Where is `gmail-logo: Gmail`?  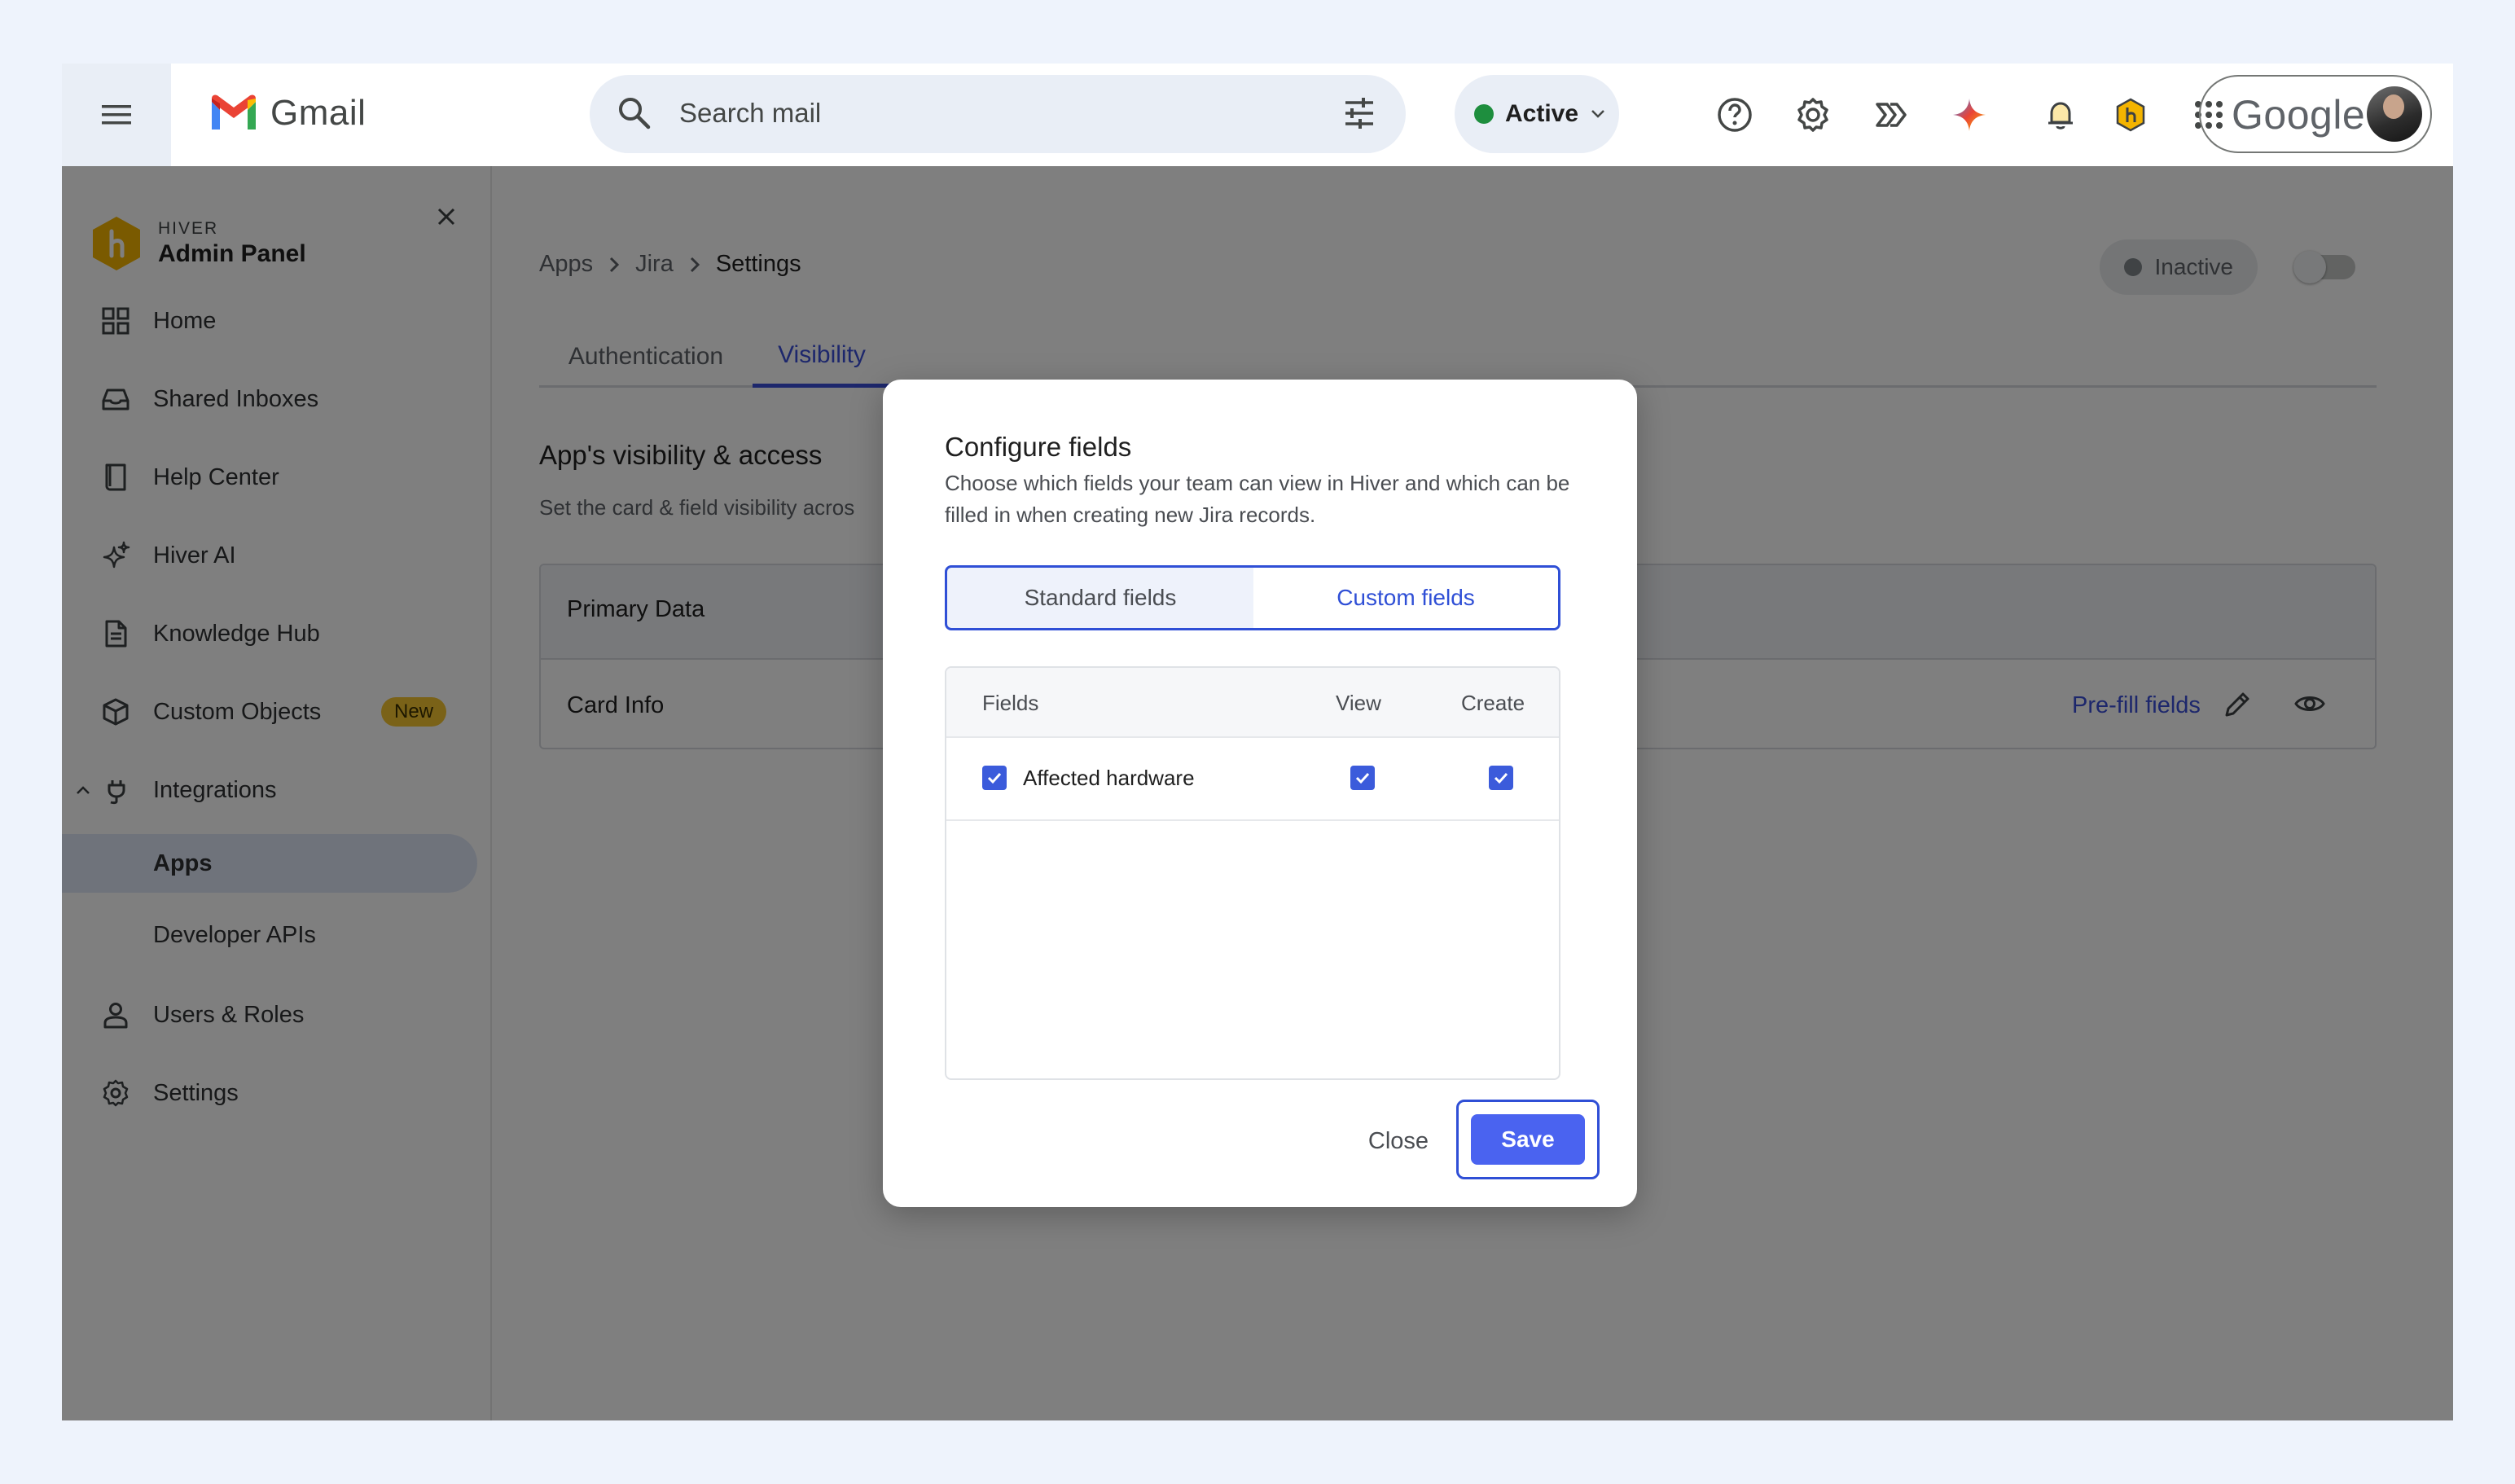
gmail-logo: Gmail is located at coordinates (287, 113).